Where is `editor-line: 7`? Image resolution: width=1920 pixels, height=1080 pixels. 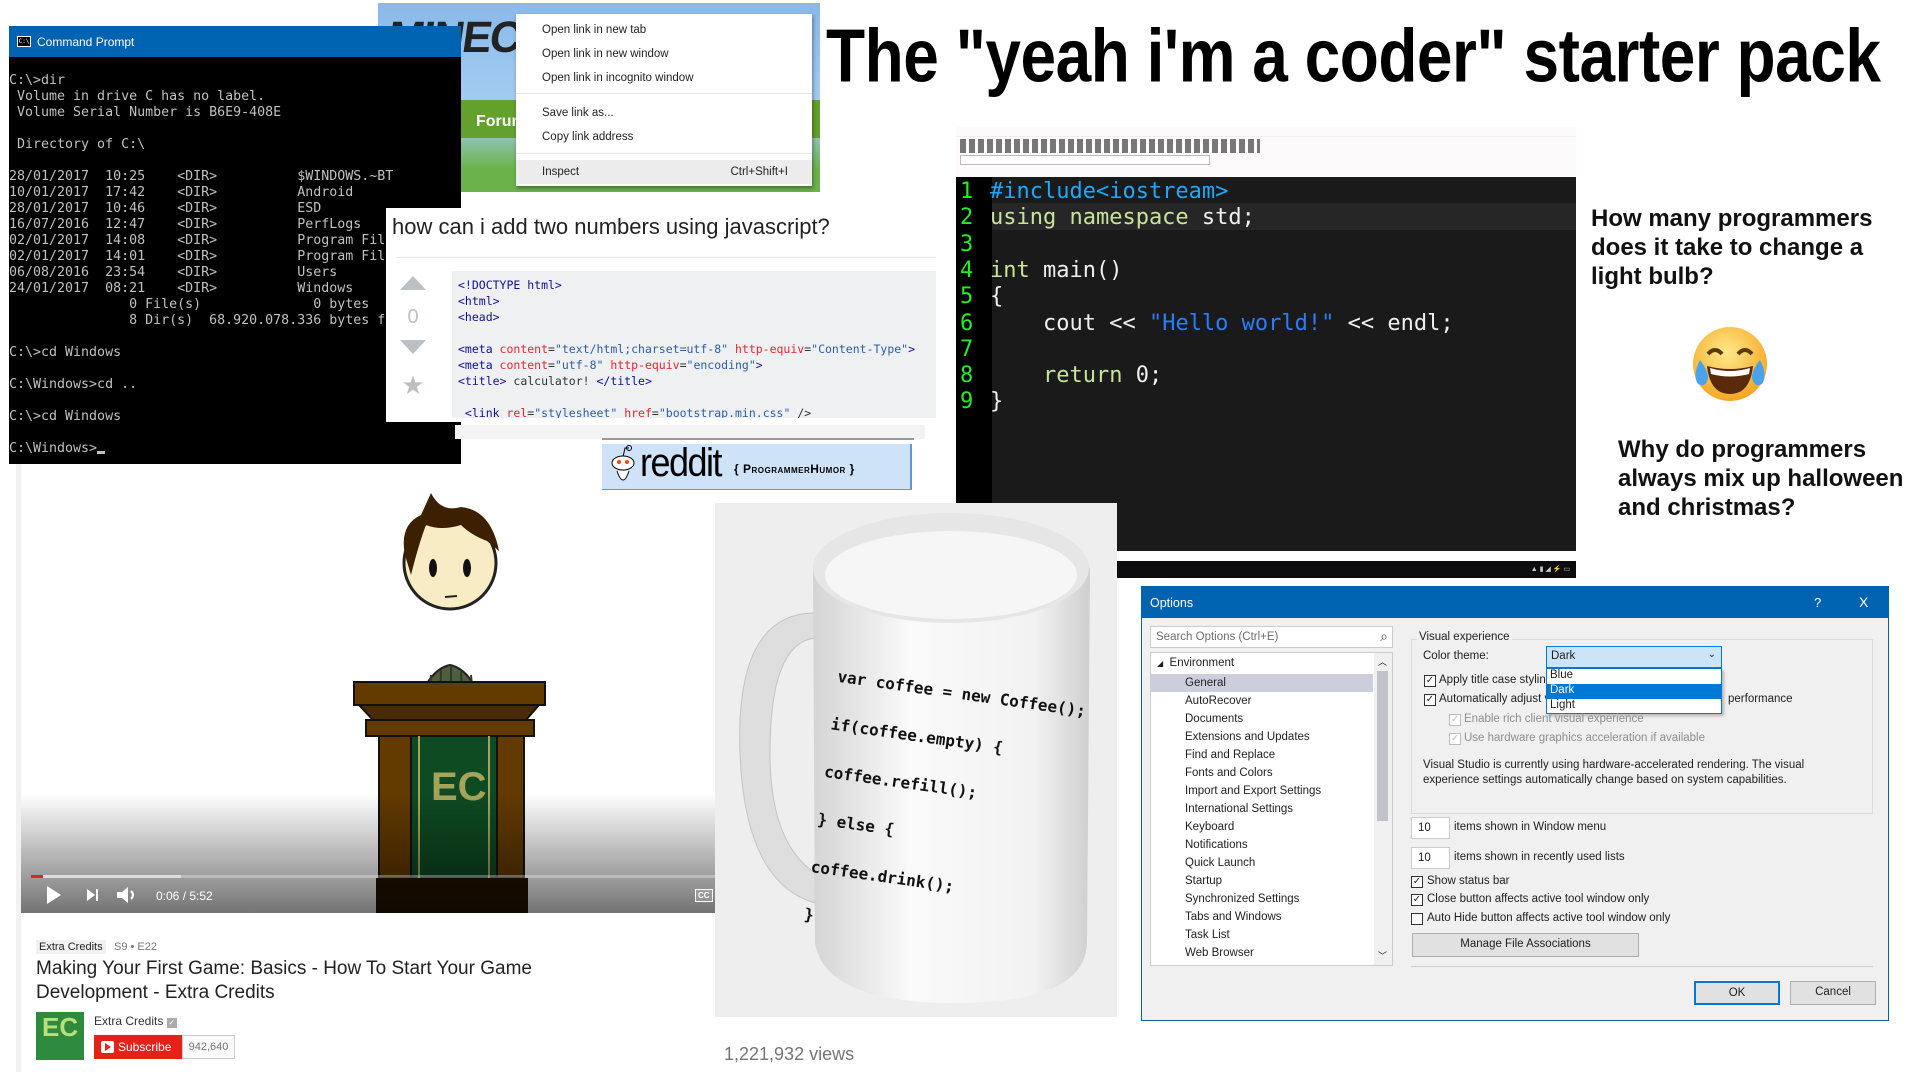 editor-line: 7 is located at coordinates (1266, 350).